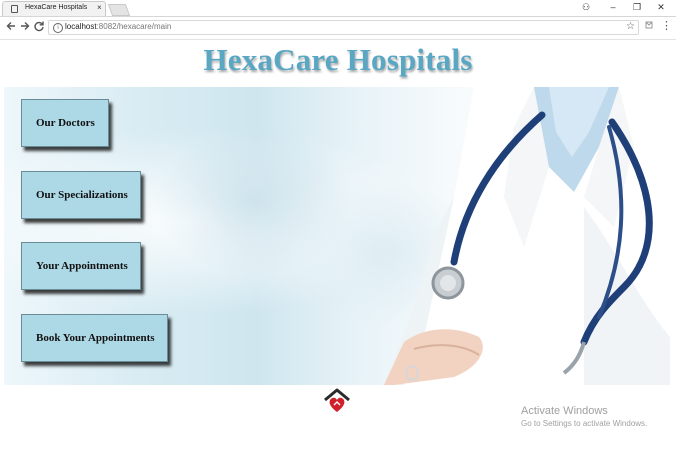  I want to click on new-tab-button, so click(119, 10).